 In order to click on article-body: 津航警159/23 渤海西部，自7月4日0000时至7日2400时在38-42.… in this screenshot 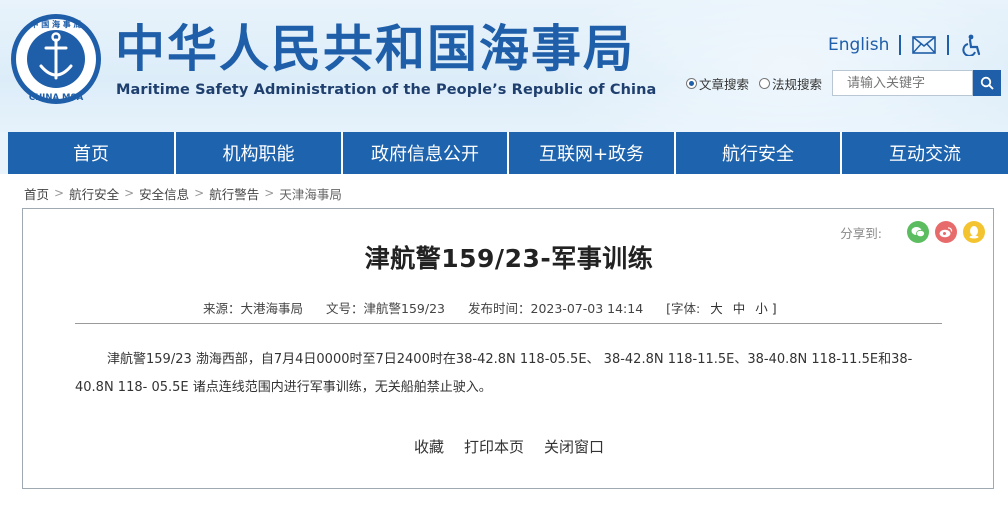, I will do `click(494, 373)`.